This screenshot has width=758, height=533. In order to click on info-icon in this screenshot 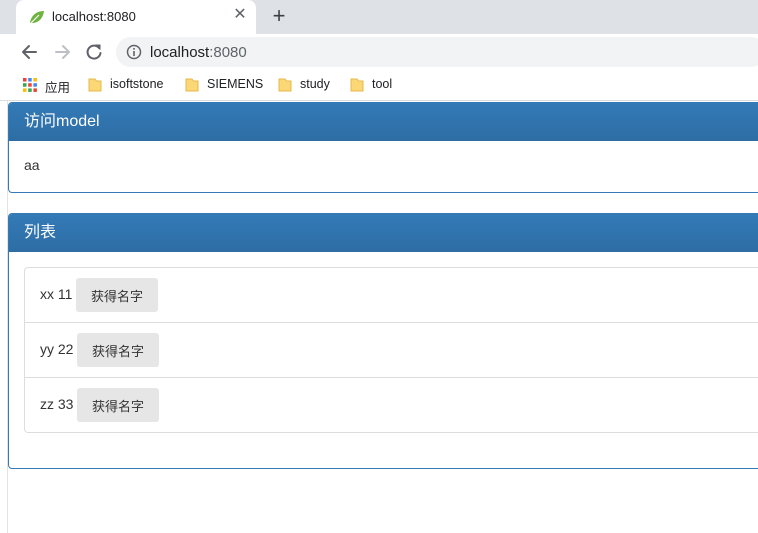, I will do `click(134, 52)`.